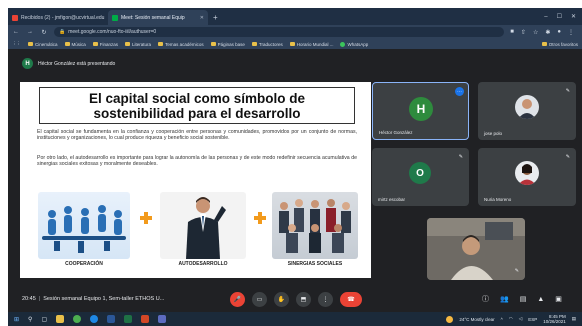  I want to click on profile-photo-icon, so click(527, 107).